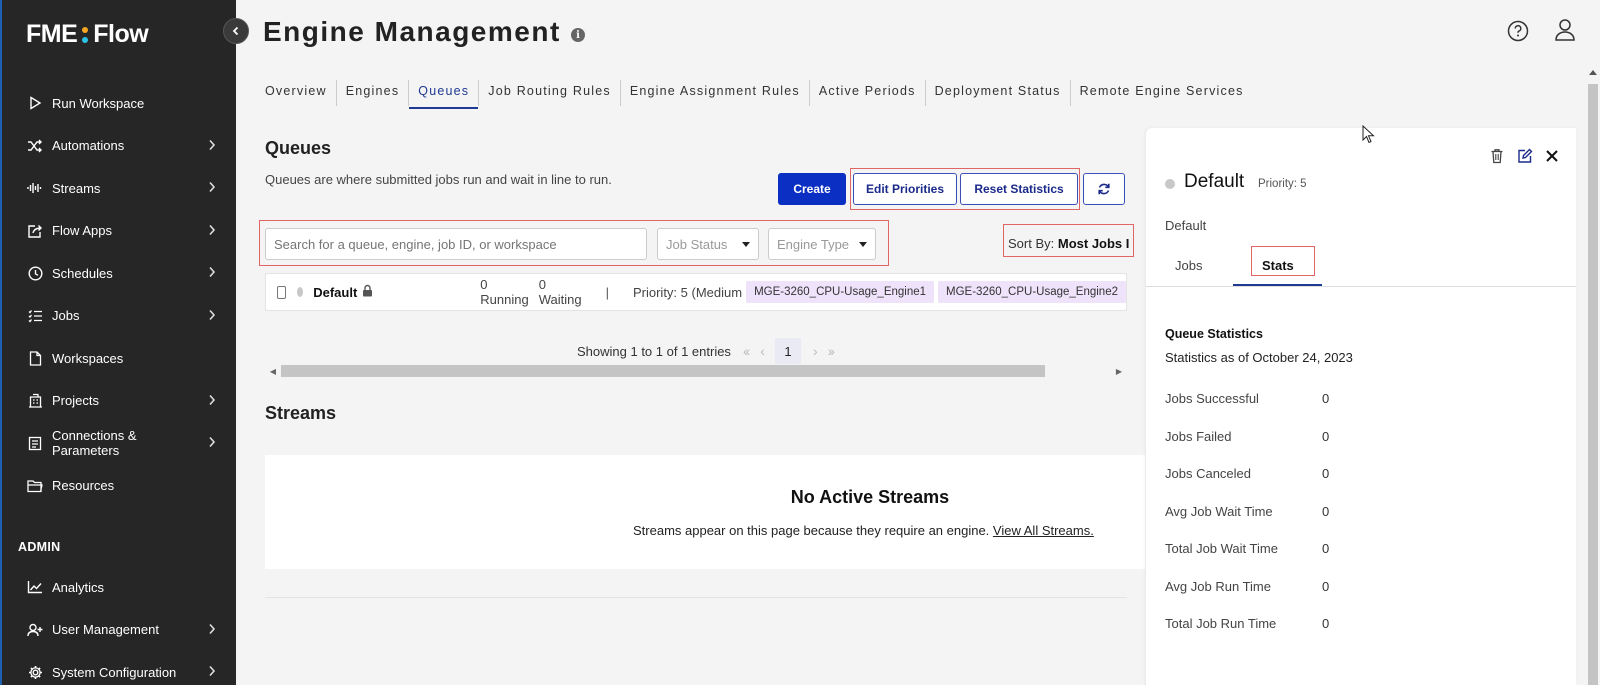 This screenshot has width=1600, height=685. What do you see at coordinates (119, 668) in the screenshot?
I see `sidebar-item-system-configuration: System Configuration` at bounding box center [119, 668].